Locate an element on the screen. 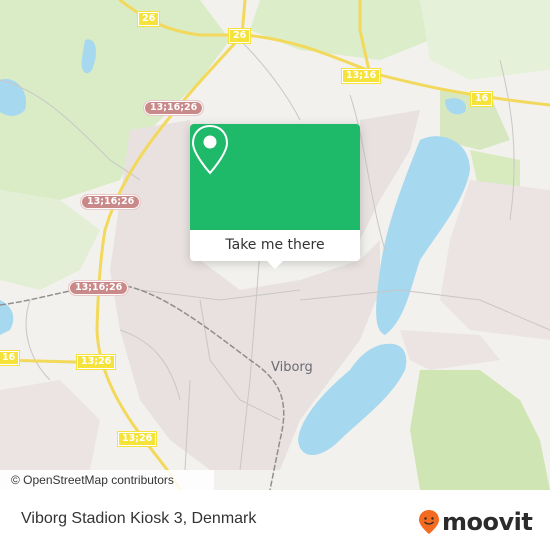 The width and height of the screenshot is (550, 550). moovit-wordmark: moovit is located at coordinates (487, 522).